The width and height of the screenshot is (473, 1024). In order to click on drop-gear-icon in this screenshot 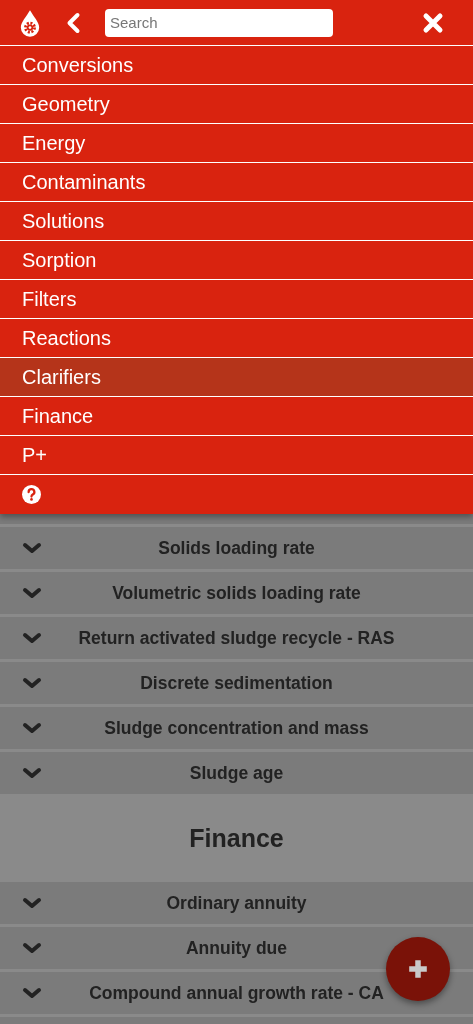, I will do `click(30, 22)`.